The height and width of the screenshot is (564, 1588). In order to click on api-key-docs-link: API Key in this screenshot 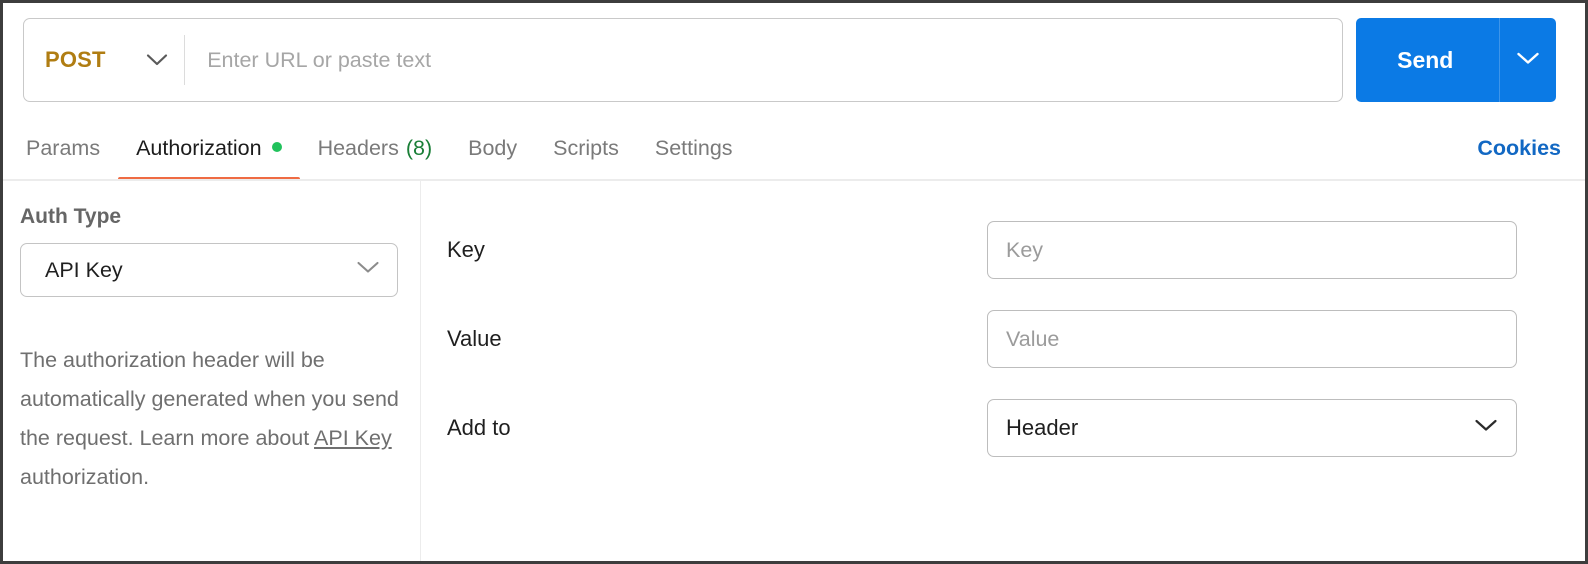, I will do `click(353, 438)`.